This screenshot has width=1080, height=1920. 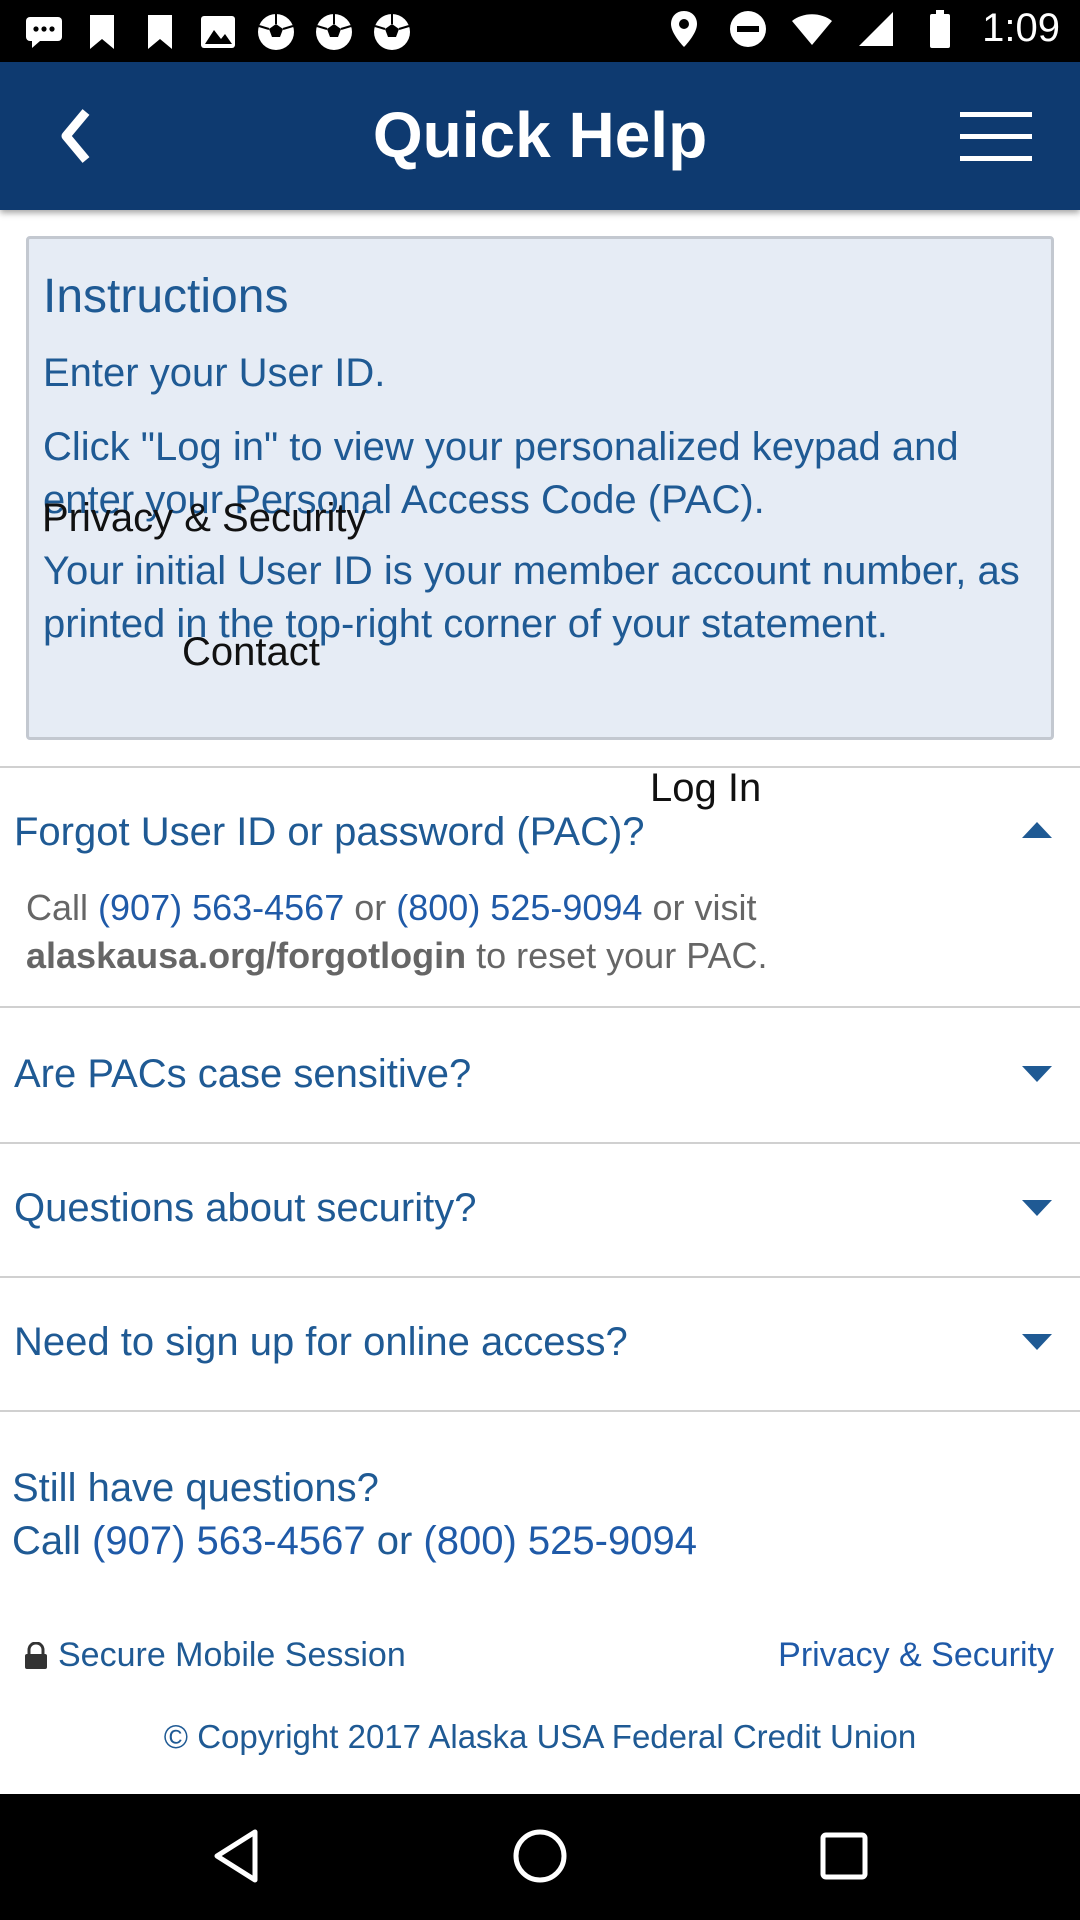 I want to click on answer-text: or visit, so click(x=704, y=907).